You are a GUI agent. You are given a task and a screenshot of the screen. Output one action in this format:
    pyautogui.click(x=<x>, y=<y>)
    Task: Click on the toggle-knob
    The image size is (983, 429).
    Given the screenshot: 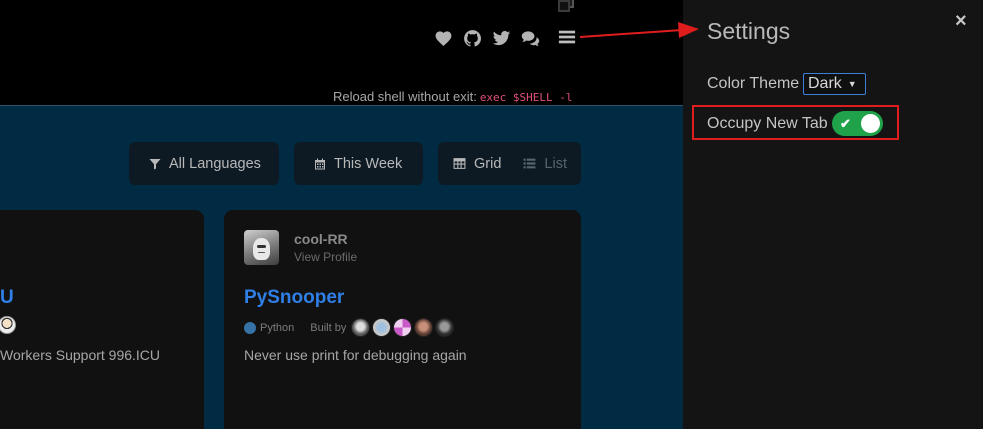 What is the action you would take?
    pyautogui.click(x=870, y=123)
    